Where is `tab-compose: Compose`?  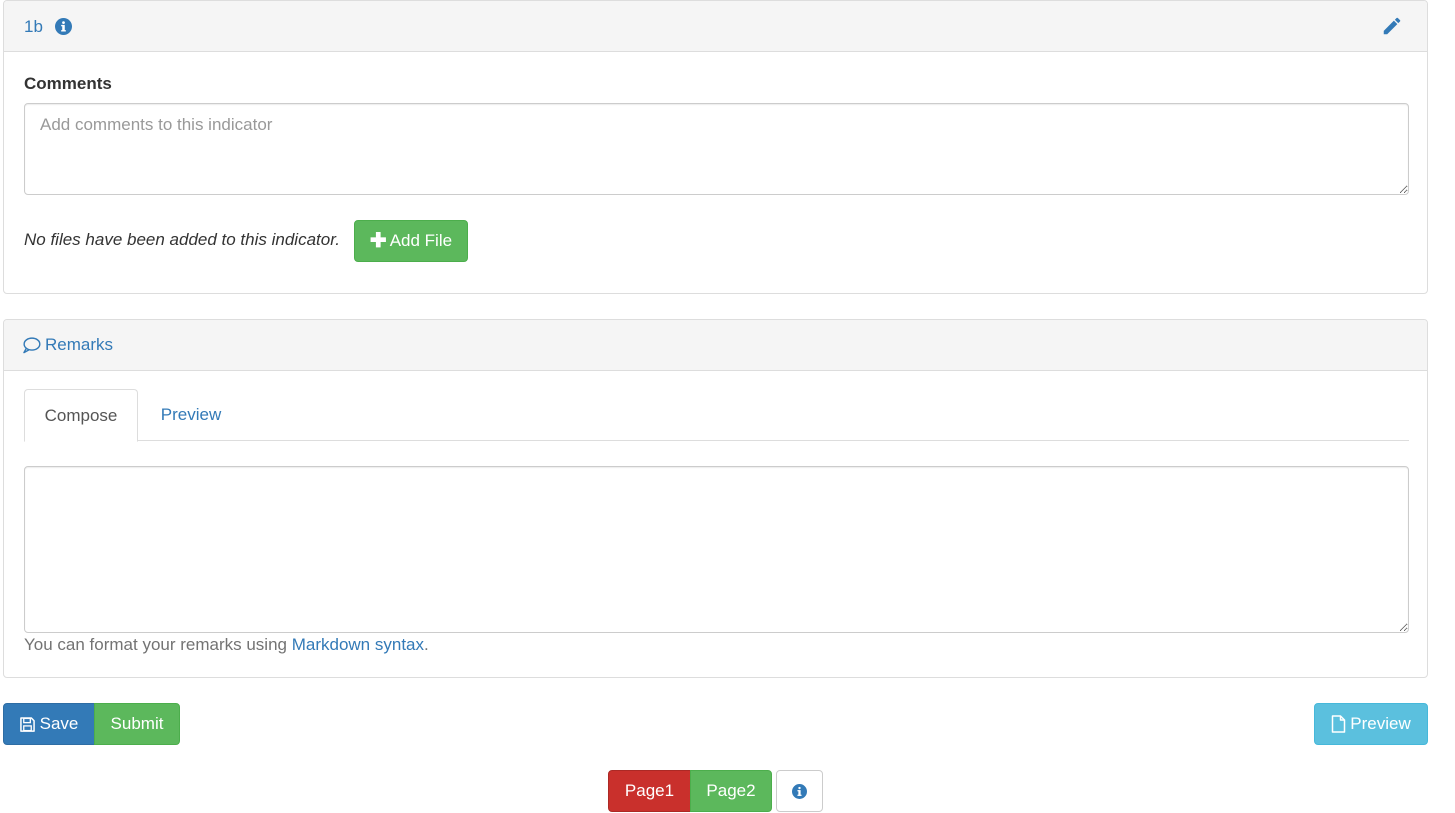 tab-compose: Compose is located at coordinates (81, 415).